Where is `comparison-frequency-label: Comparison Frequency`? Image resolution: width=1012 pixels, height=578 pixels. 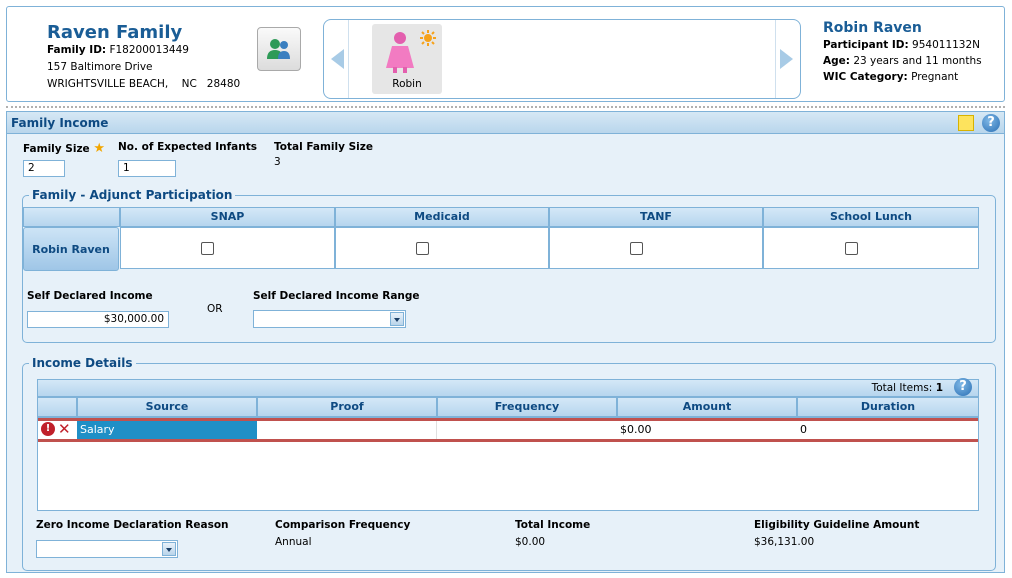
comparison-frequency-label: Comparison Frequency is located at coordinates (343, 525).